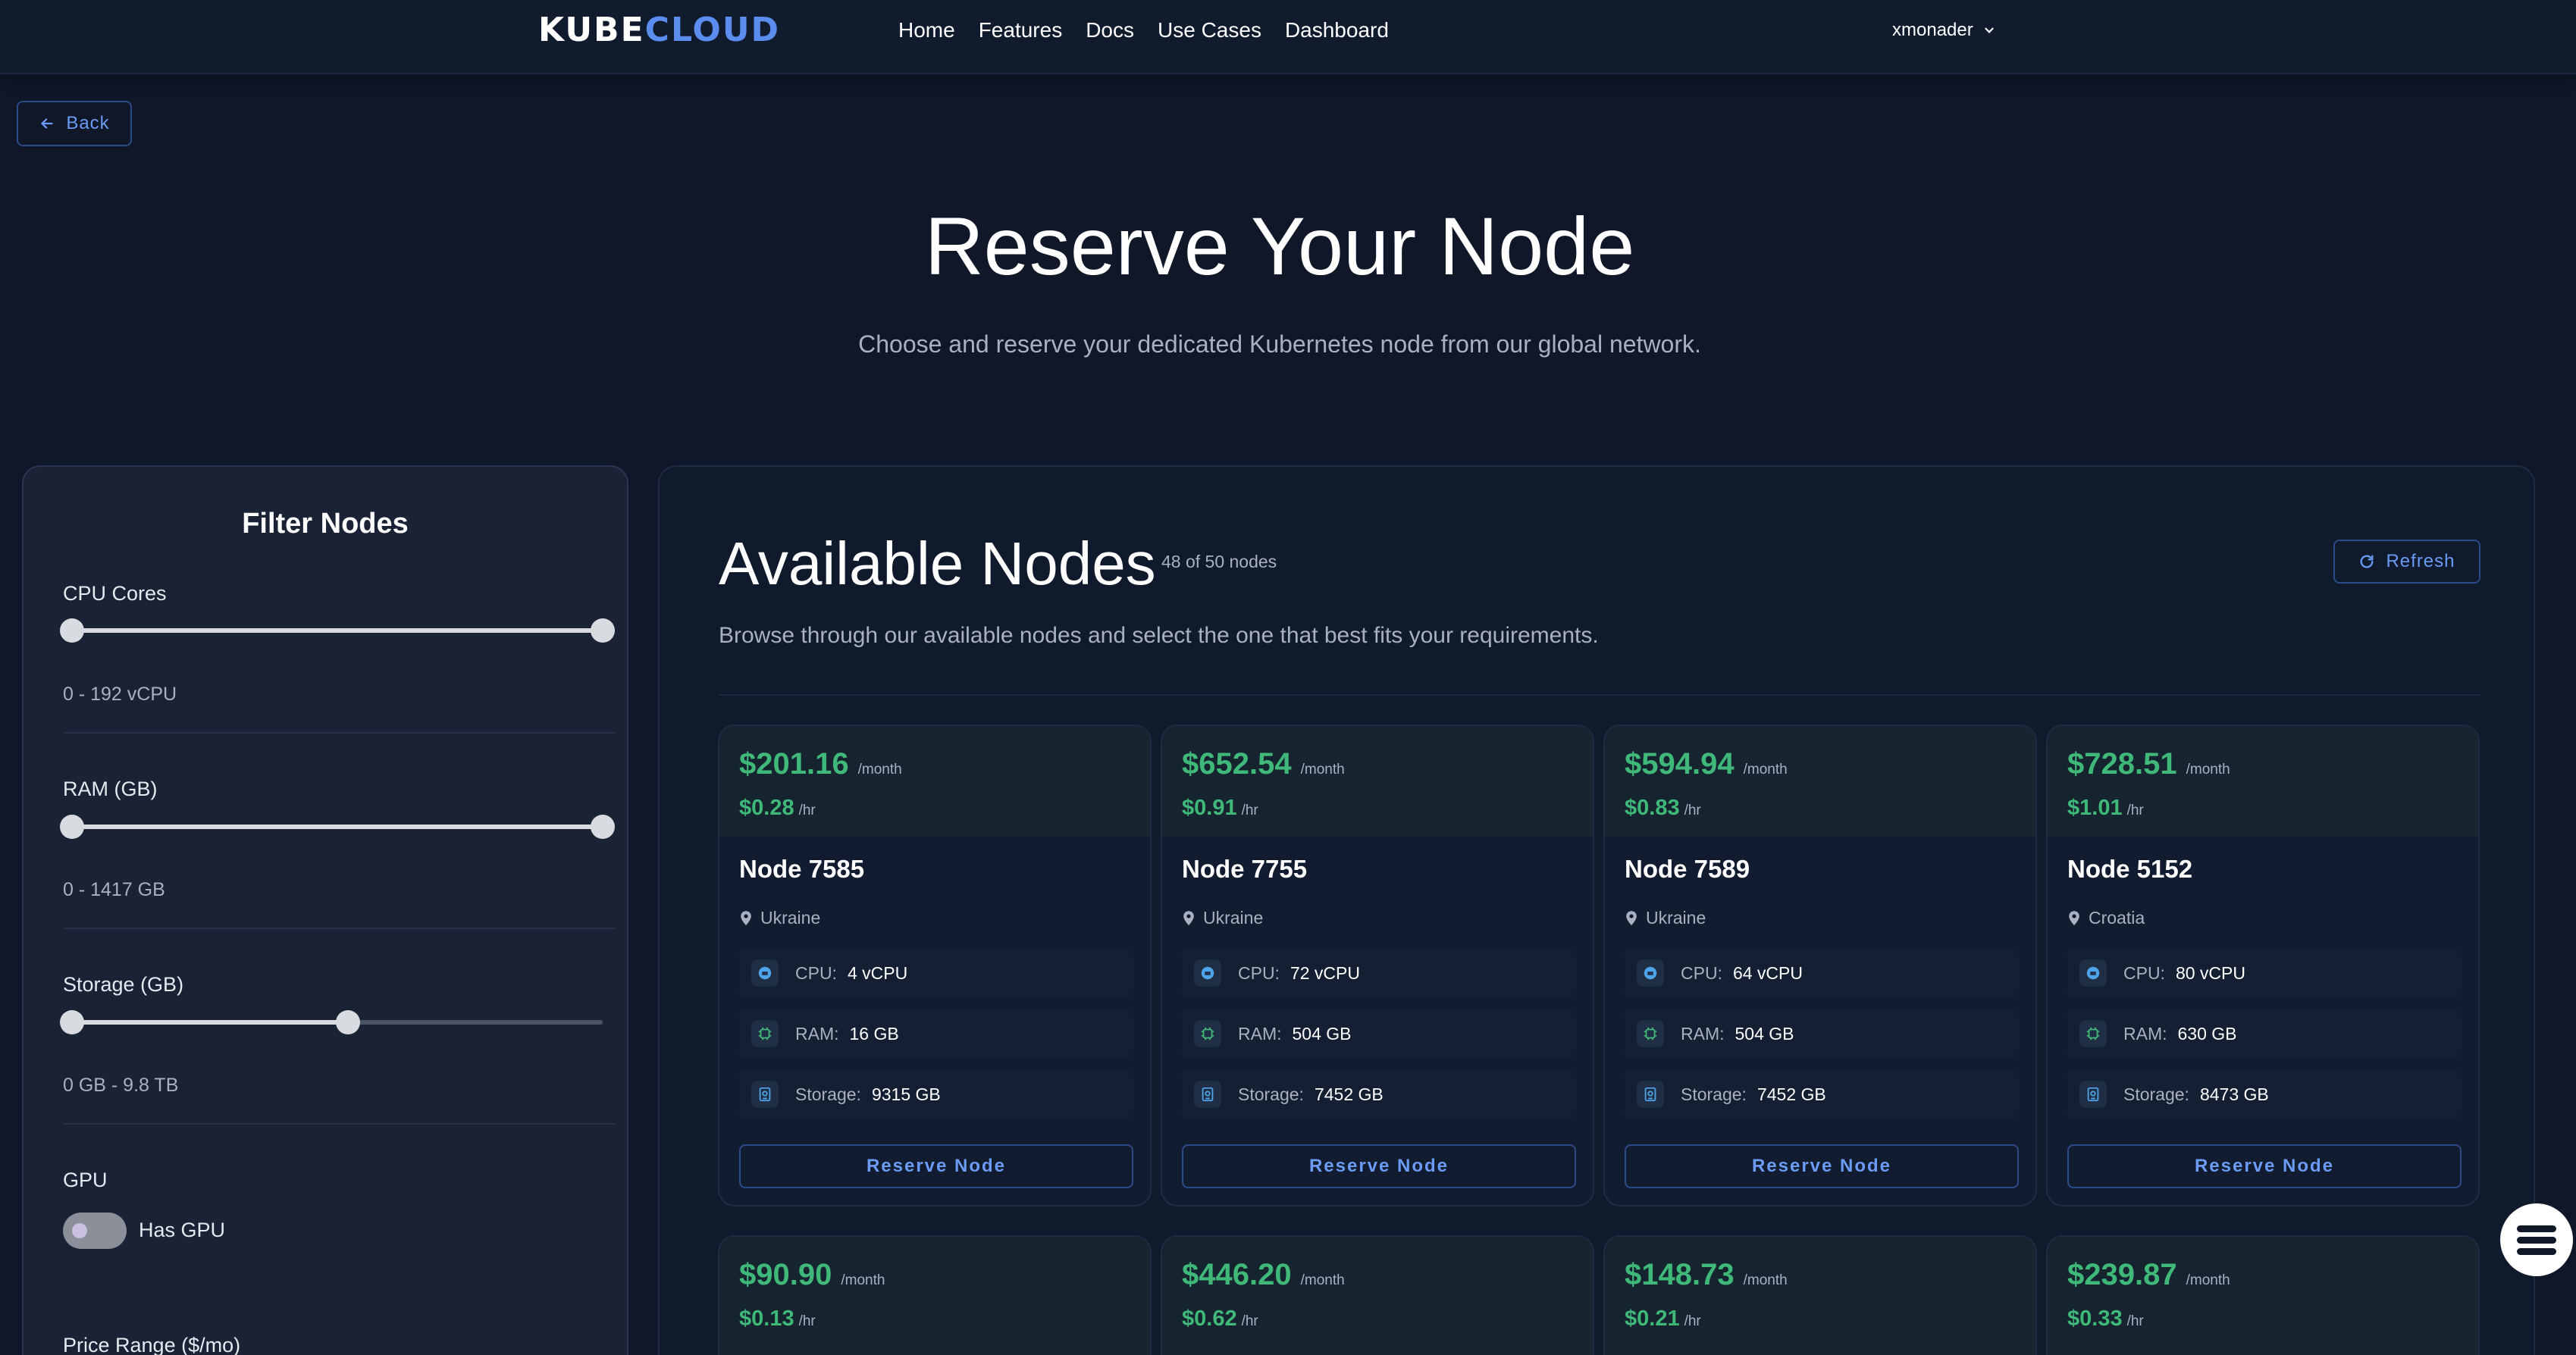 Image resolution: width=2576 pixels, height=1355 pixels. I want to click on hourly-price: $0.83/hr, so click(1663, 808).